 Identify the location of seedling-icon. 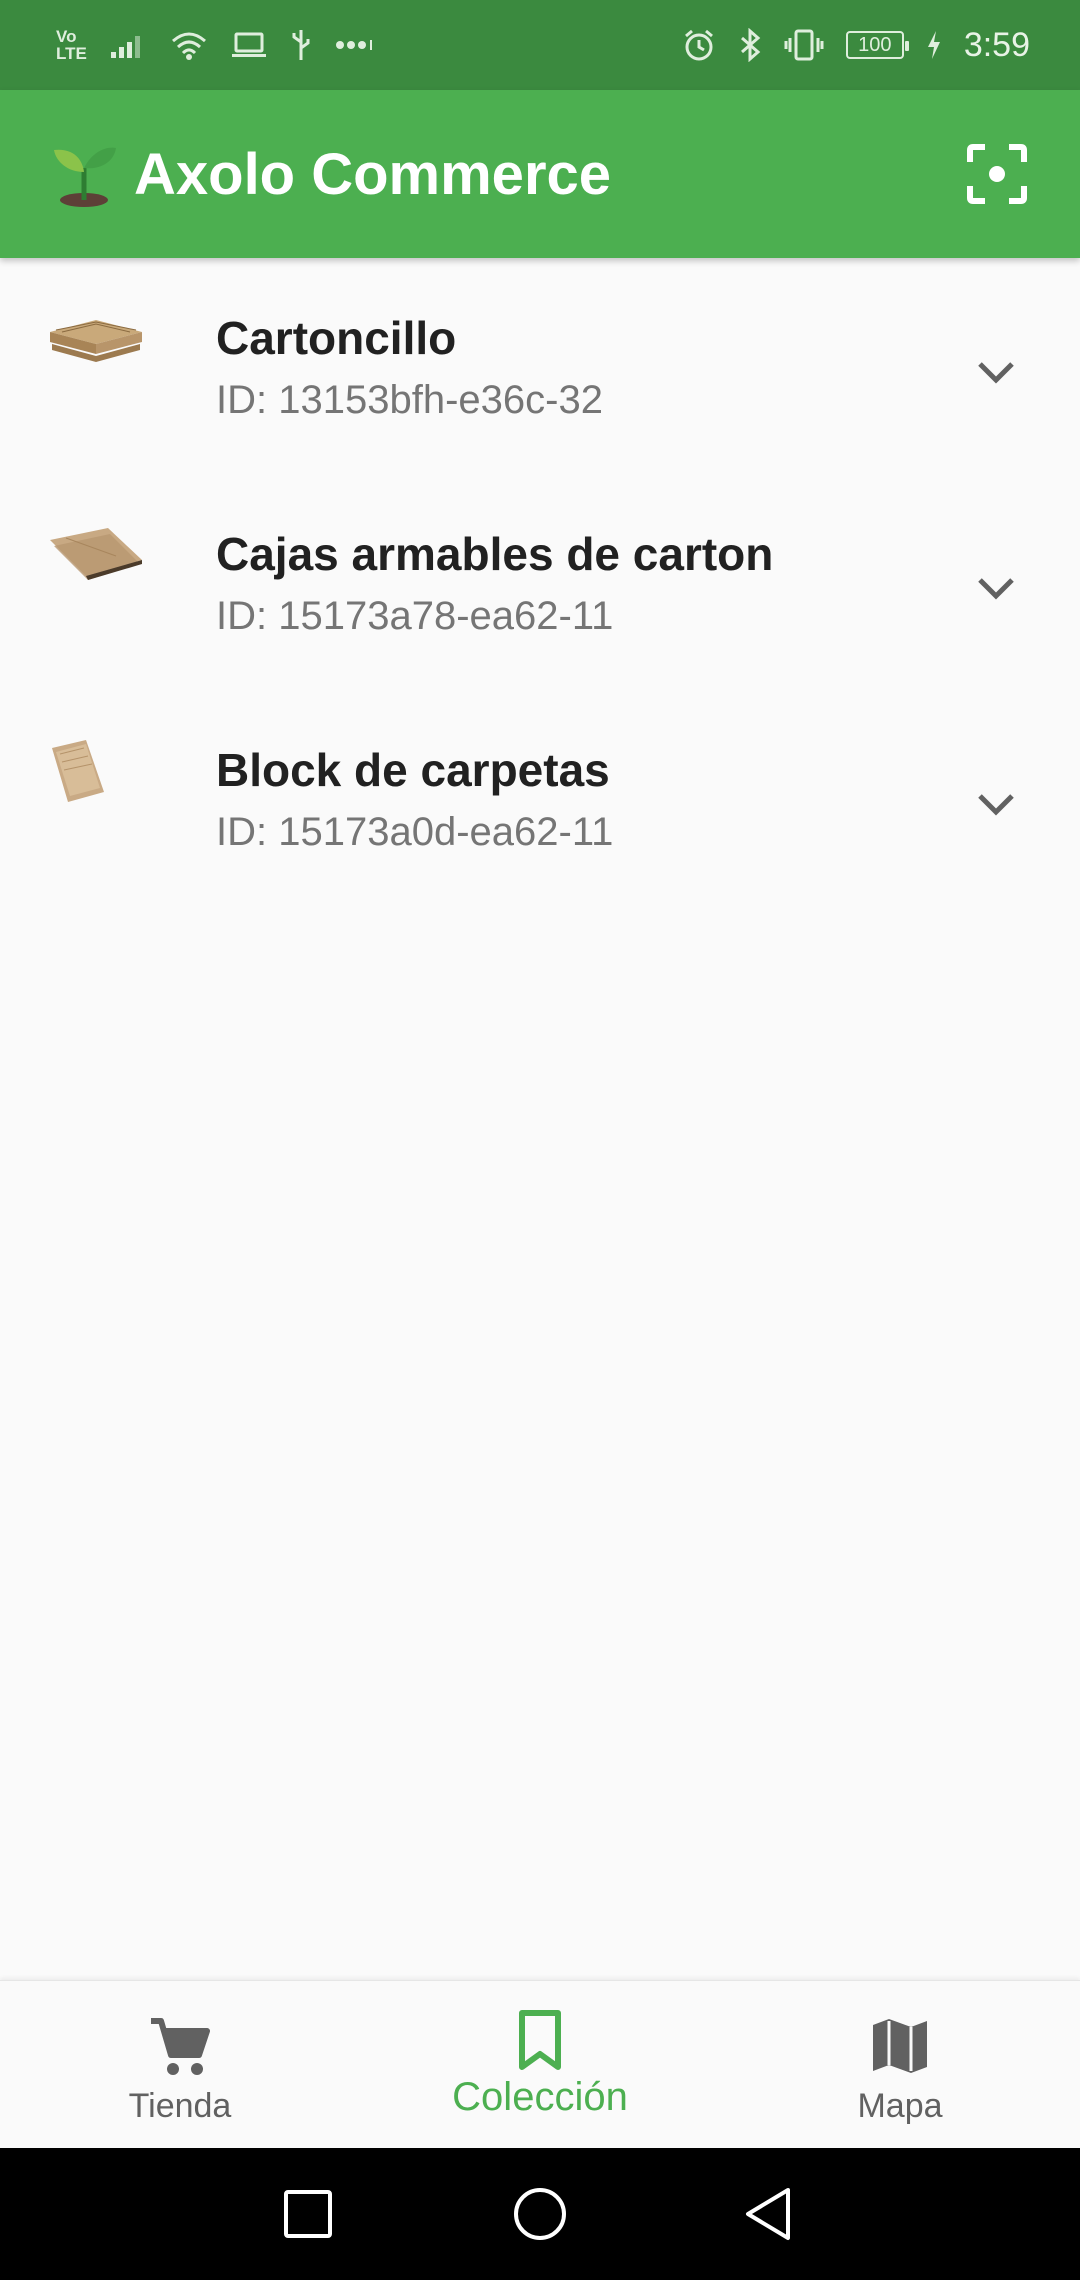
(85, 177).